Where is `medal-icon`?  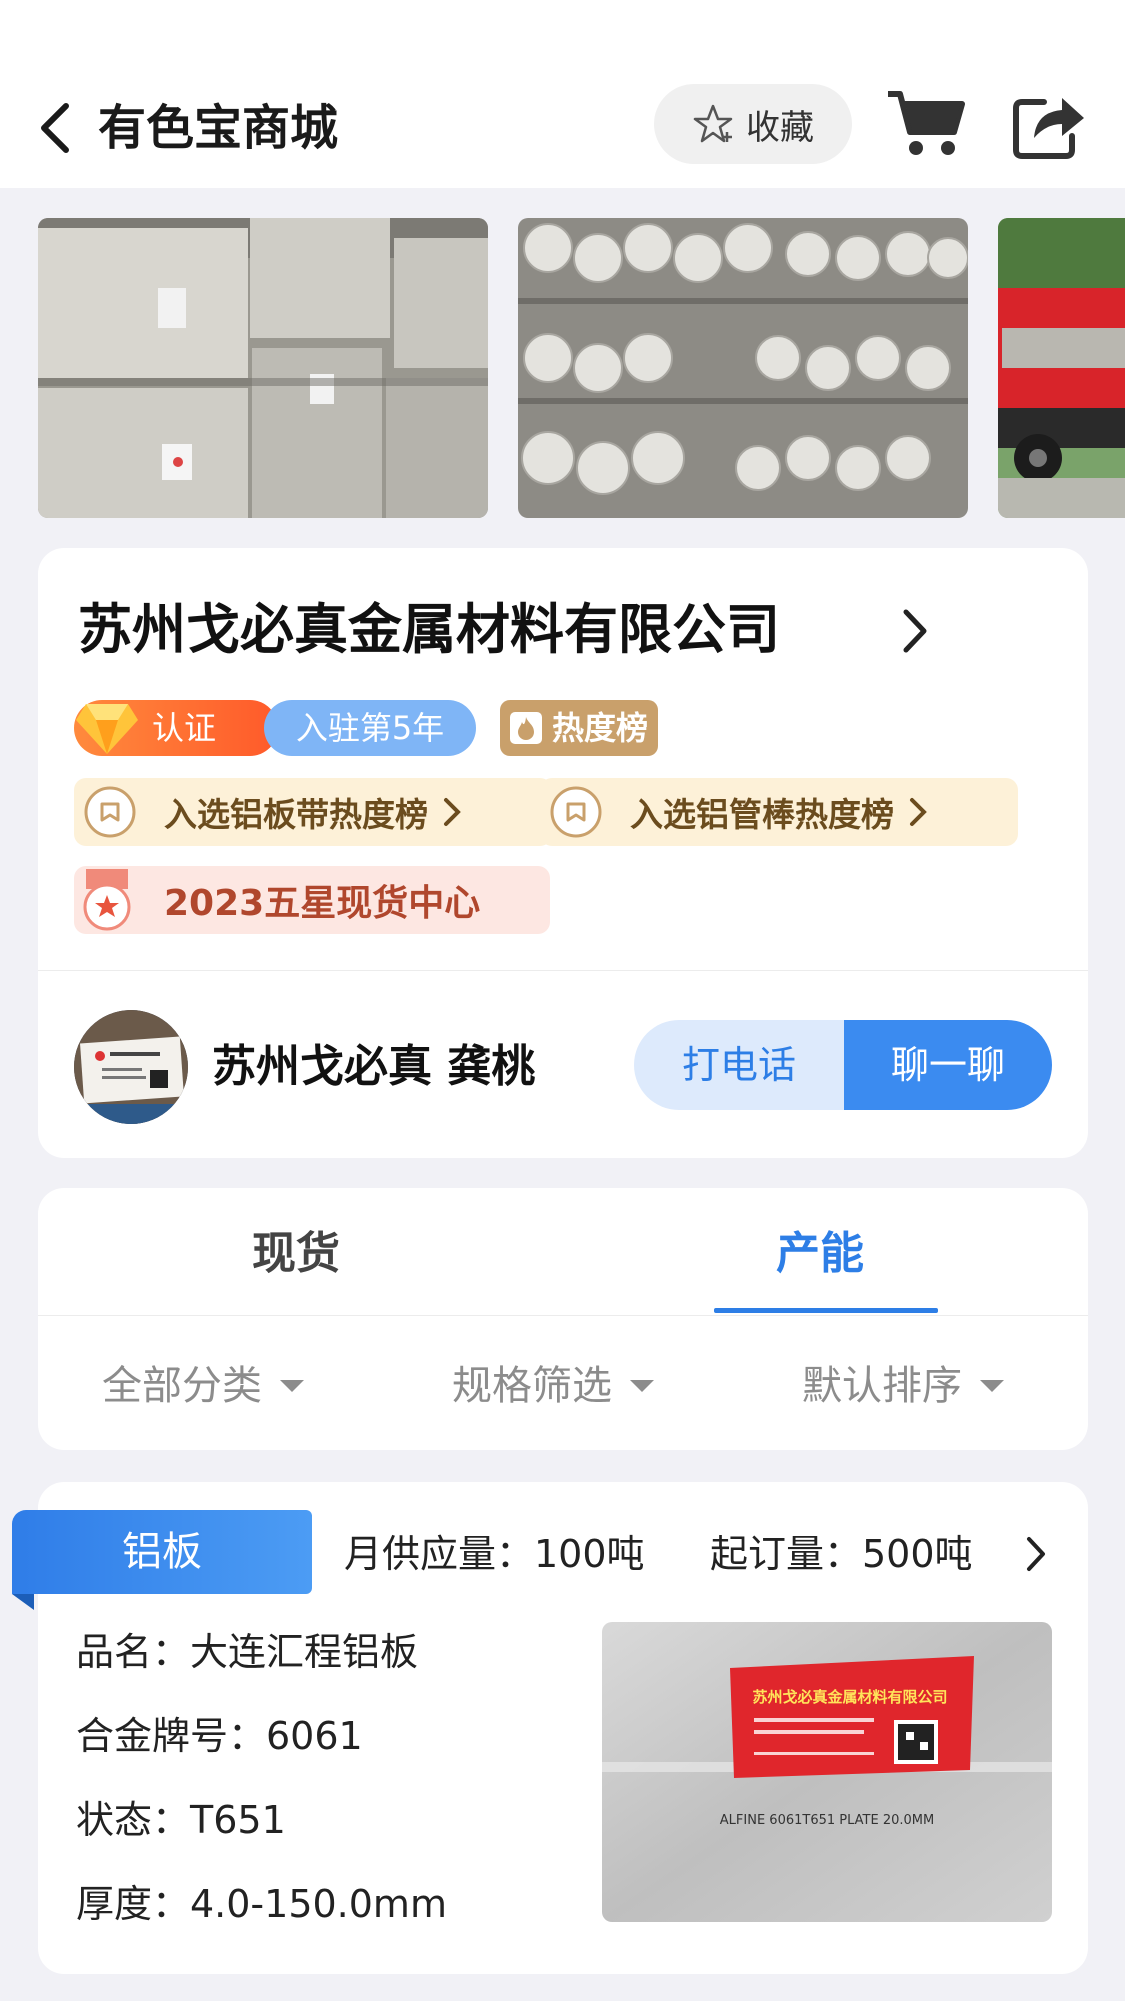
medal-icon is located at coordinates (107, 900).